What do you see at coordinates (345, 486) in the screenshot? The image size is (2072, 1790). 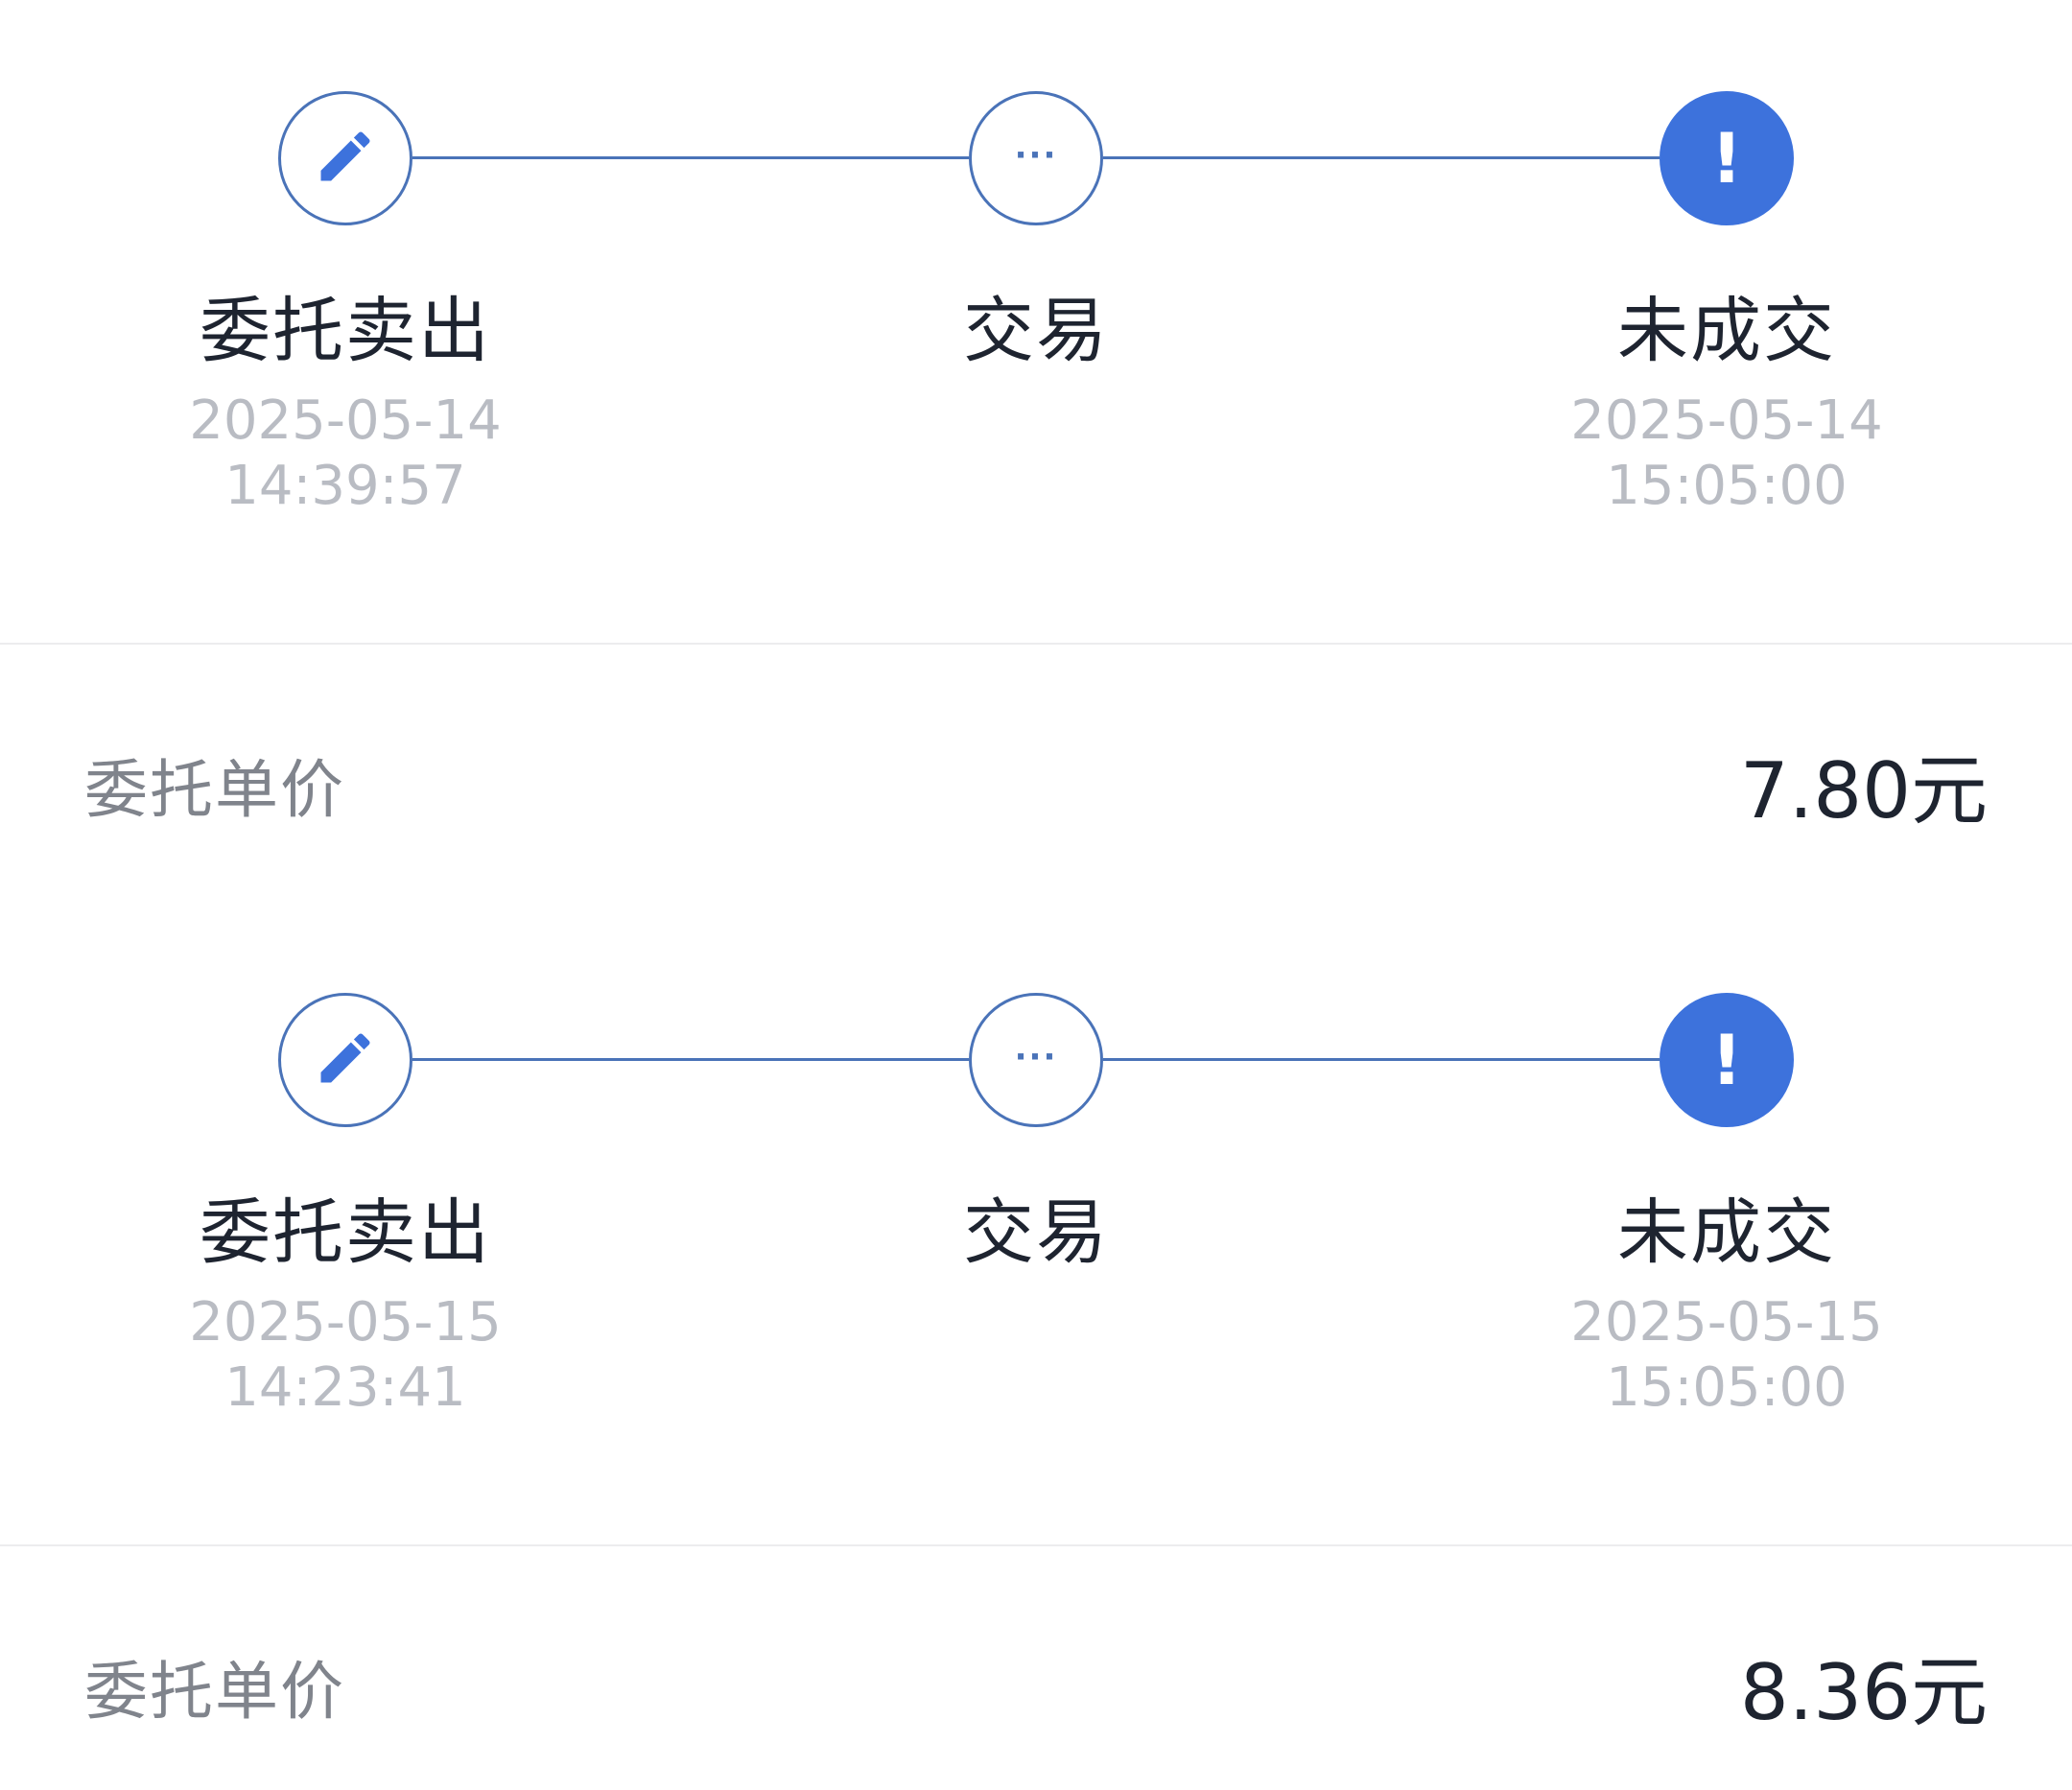 I see `step-time: 14:39:57` at bounding box center [345, 486].